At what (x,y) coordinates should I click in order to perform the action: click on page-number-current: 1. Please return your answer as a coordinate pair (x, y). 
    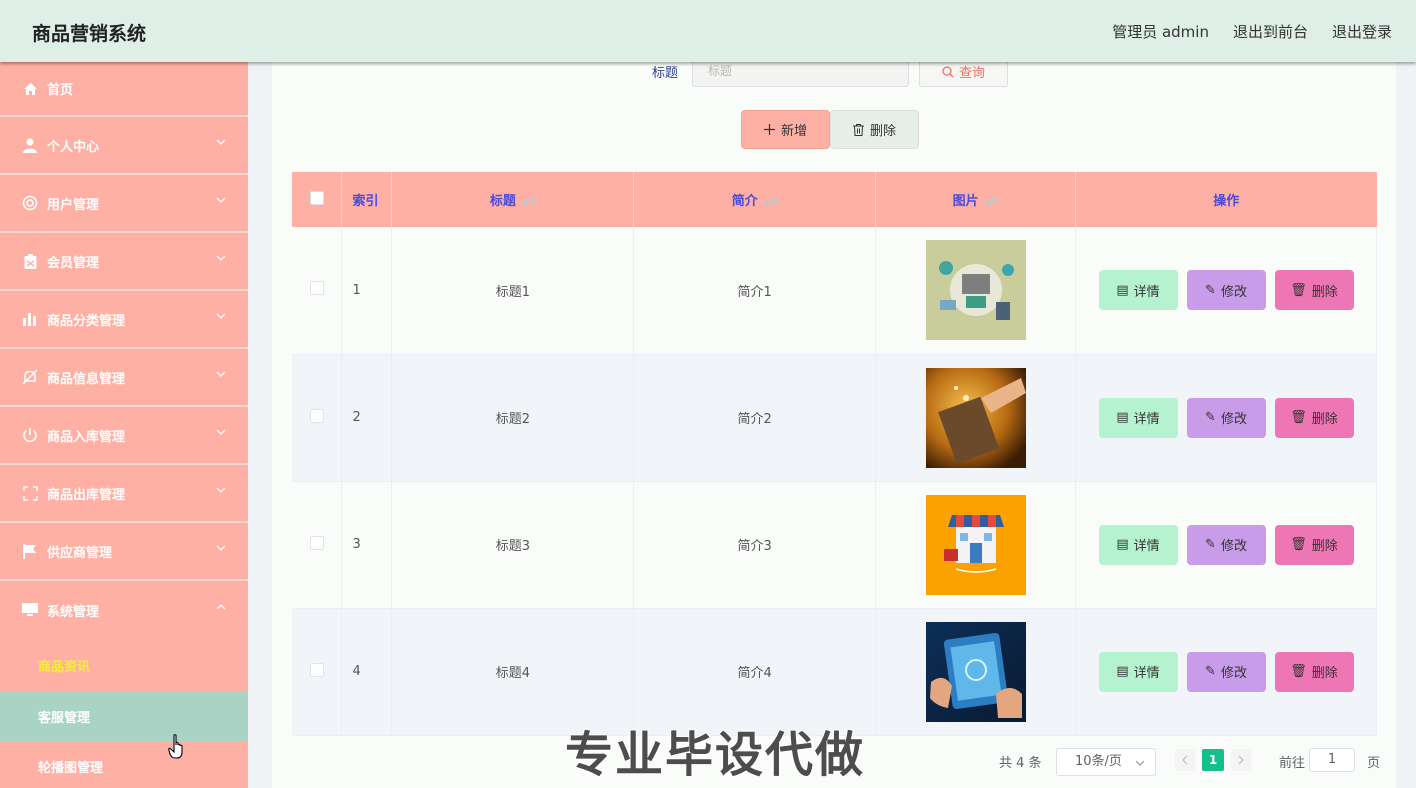
    Looking at the image, I should click on (1213, 760).